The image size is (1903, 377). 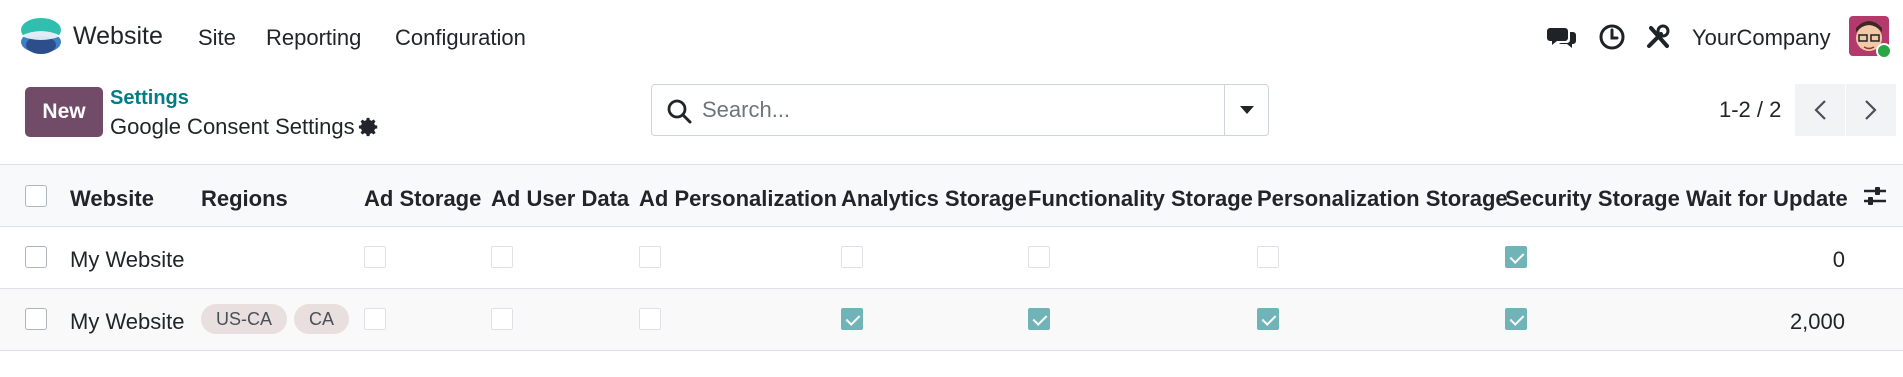 What do you see at coordinates (560, 199) in the screenshot?
I see `column-header-ad-user-data: Ad User Data` at bounding box center [560, 199].